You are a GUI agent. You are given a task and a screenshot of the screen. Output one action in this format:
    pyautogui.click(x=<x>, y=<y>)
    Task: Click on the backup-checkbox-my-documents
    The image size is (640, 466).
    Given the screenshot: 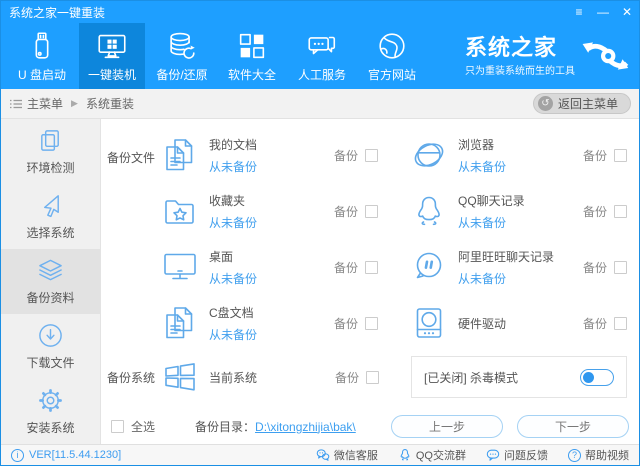 What is the action you would take?
    pyautogui.click(x=371, y=155)
    